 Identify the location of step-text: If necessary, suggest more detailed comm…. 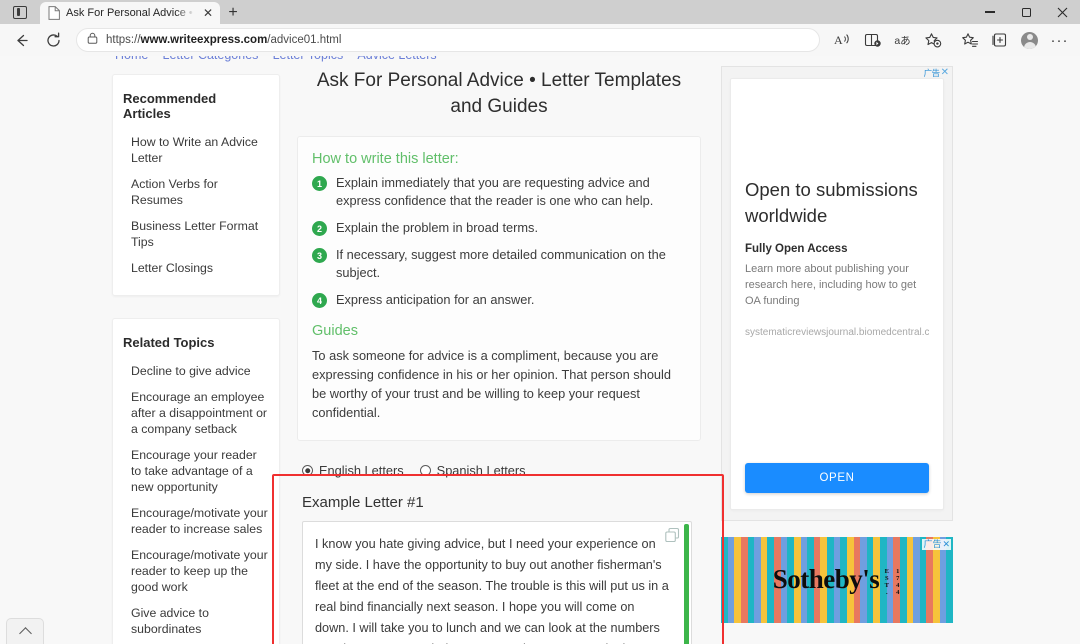
(501, 263).